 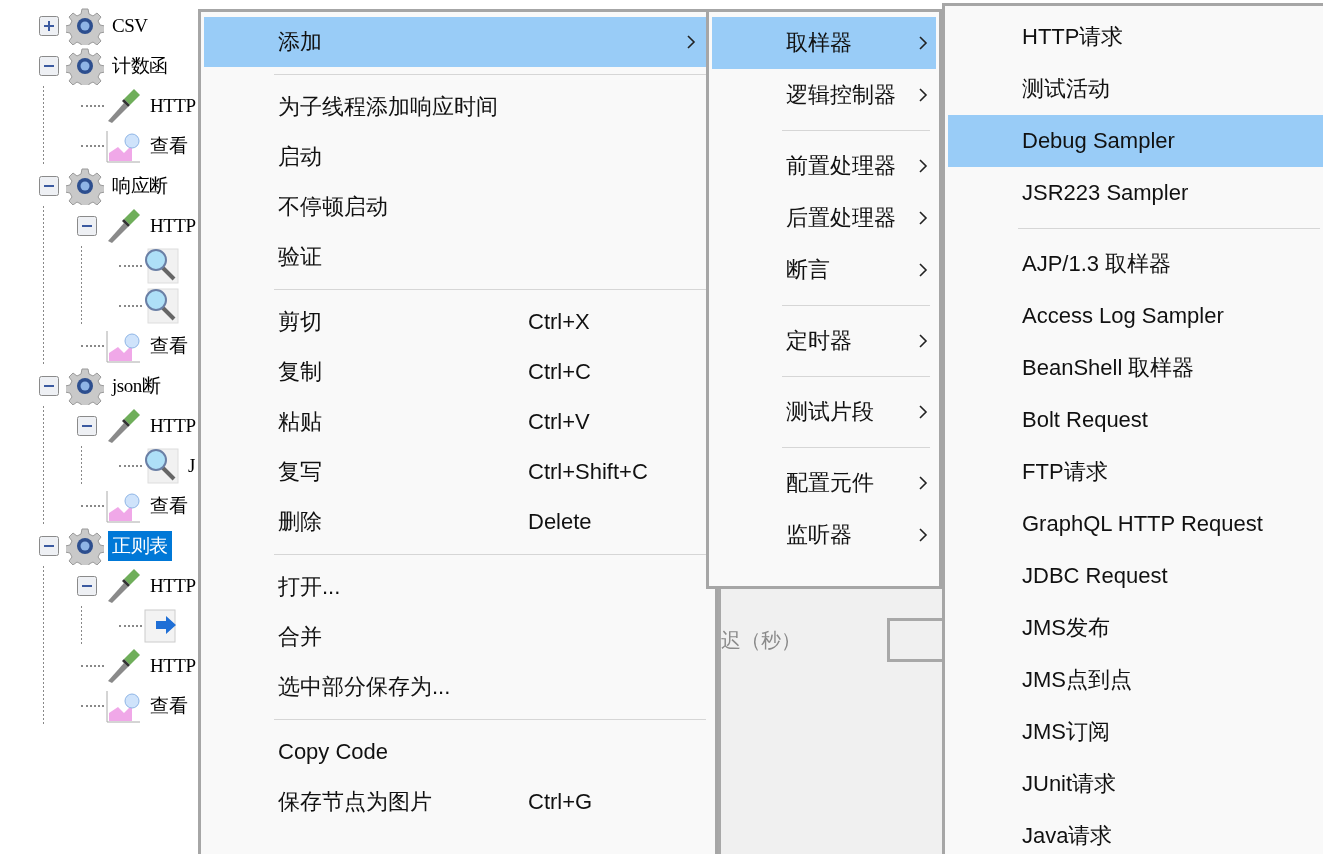 I want to click on menu-item: Java请求, so click(x=1135, y=832).